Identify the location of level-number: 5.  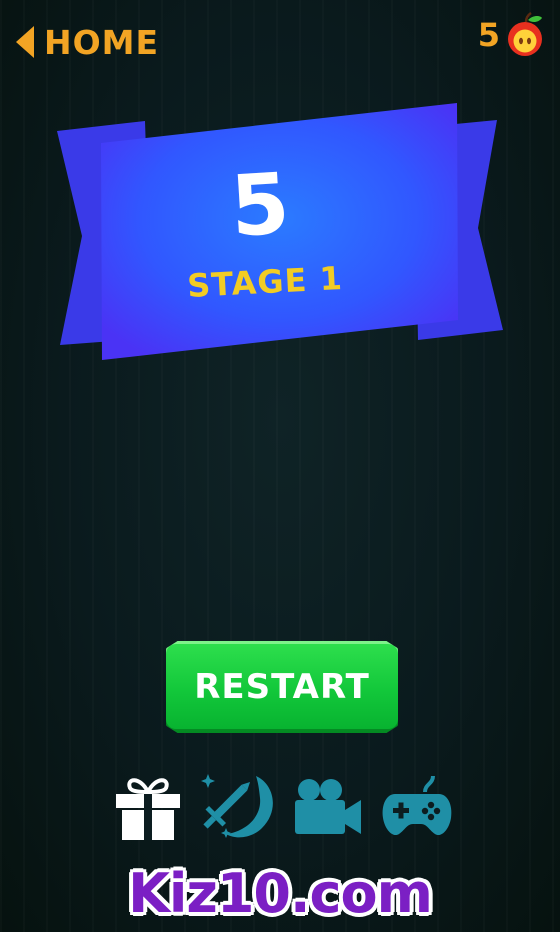
(260, 205).